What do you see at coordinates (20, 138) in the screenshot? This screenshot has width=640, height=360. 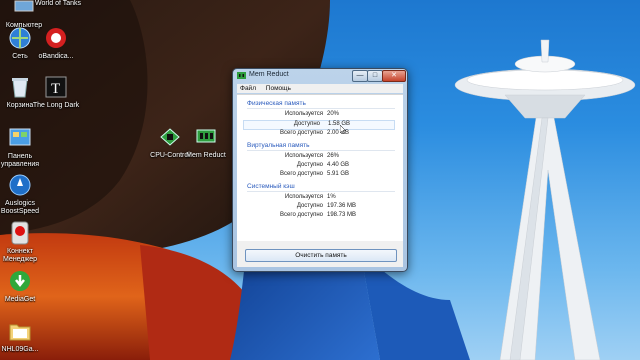 I see `control-panel-icon` at bounding box center [20, 138].